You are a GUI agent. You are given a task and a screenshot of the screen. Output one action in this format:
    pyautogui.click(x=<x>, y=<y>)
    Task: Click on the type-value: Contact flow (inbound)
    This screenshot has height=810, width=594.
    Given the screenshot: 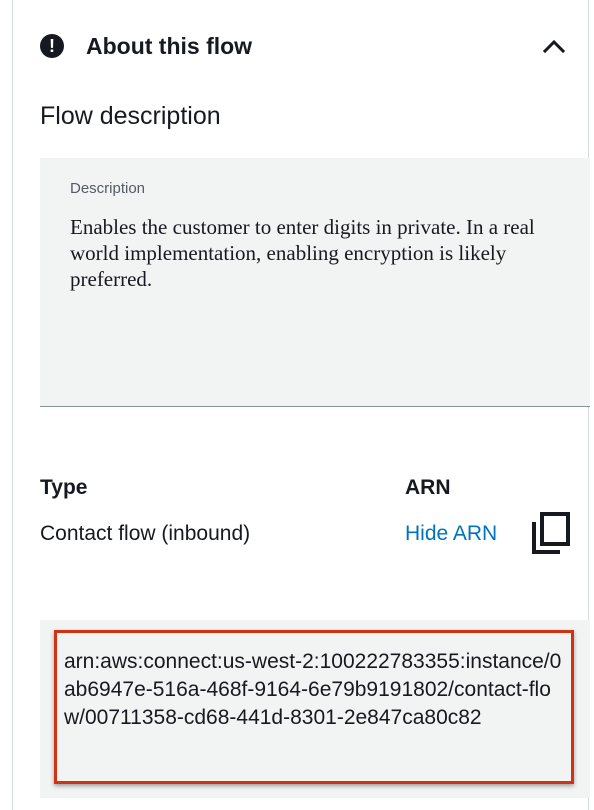 What is the action you would take?
    pyautogui.click(x=145, y=533)
    